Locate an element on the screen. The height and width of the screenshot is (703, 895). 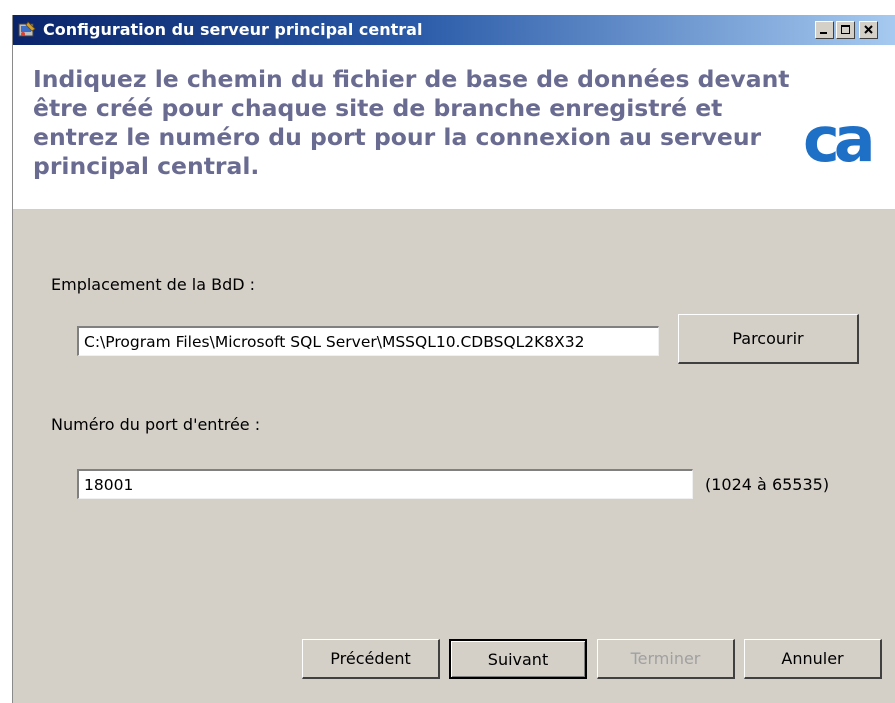
minimize-button is located at coordinates (824, 30).